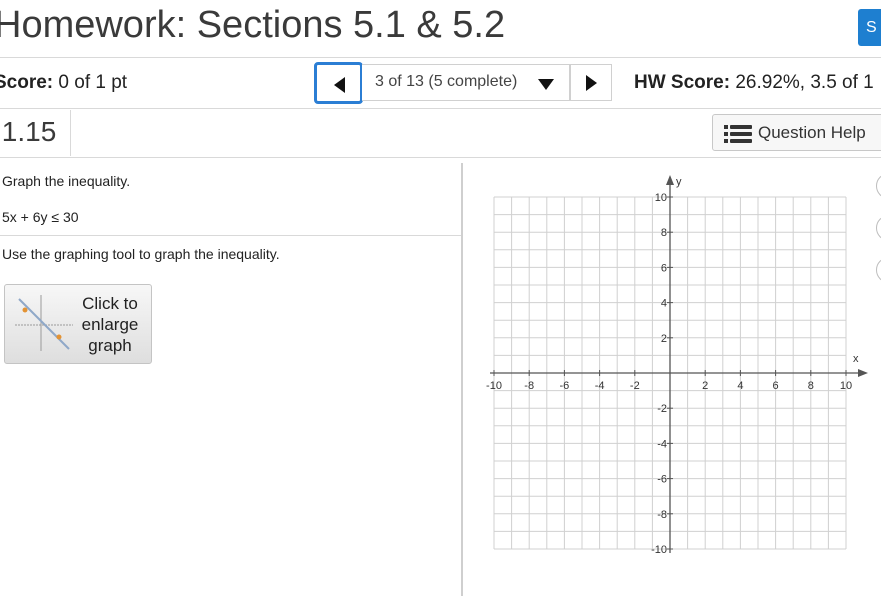  What do you see at coordinates (28, 131) in the screenshot?
I see `question-number: .1.15` at bounding box center [28, 131].